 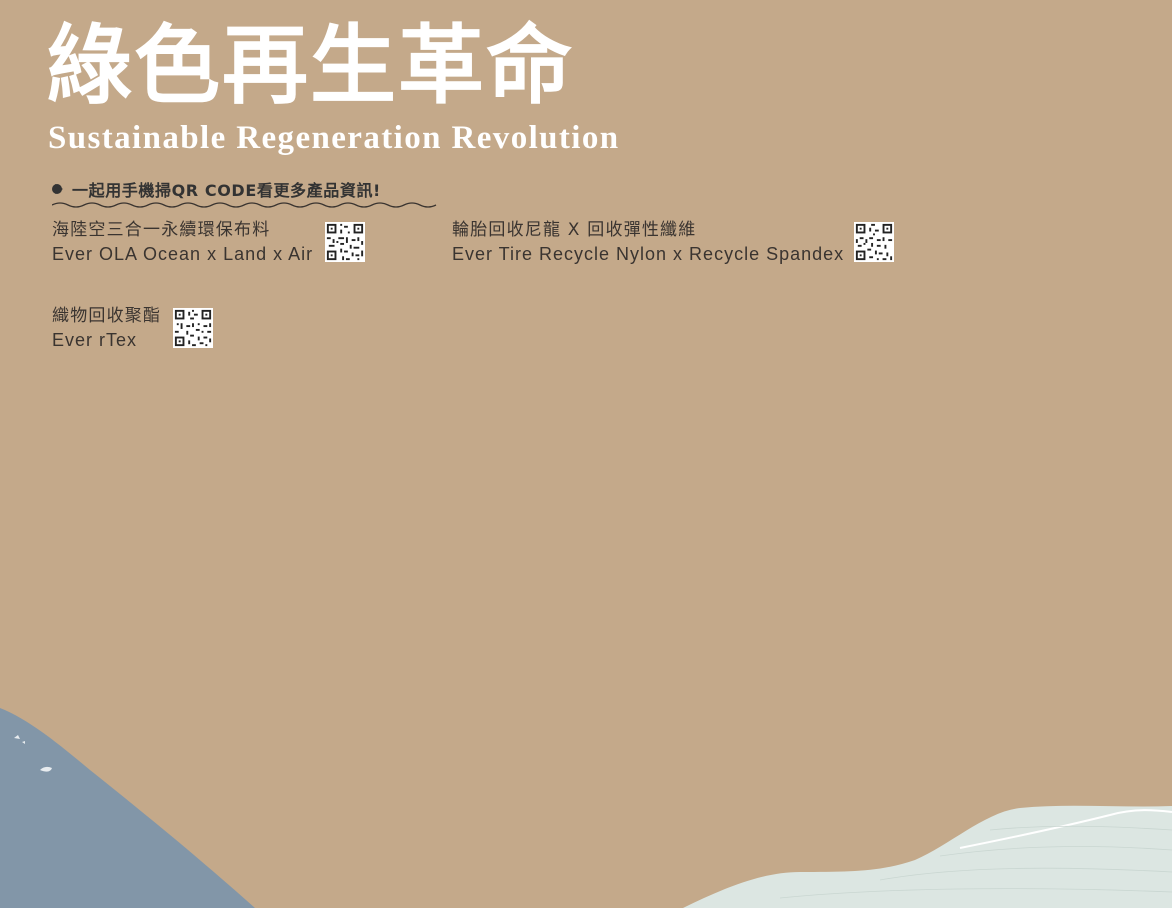 What do you see at coordinates (244, 205) in the screenshot?
I see `wavy-divider` at bounding box center [244, 205].